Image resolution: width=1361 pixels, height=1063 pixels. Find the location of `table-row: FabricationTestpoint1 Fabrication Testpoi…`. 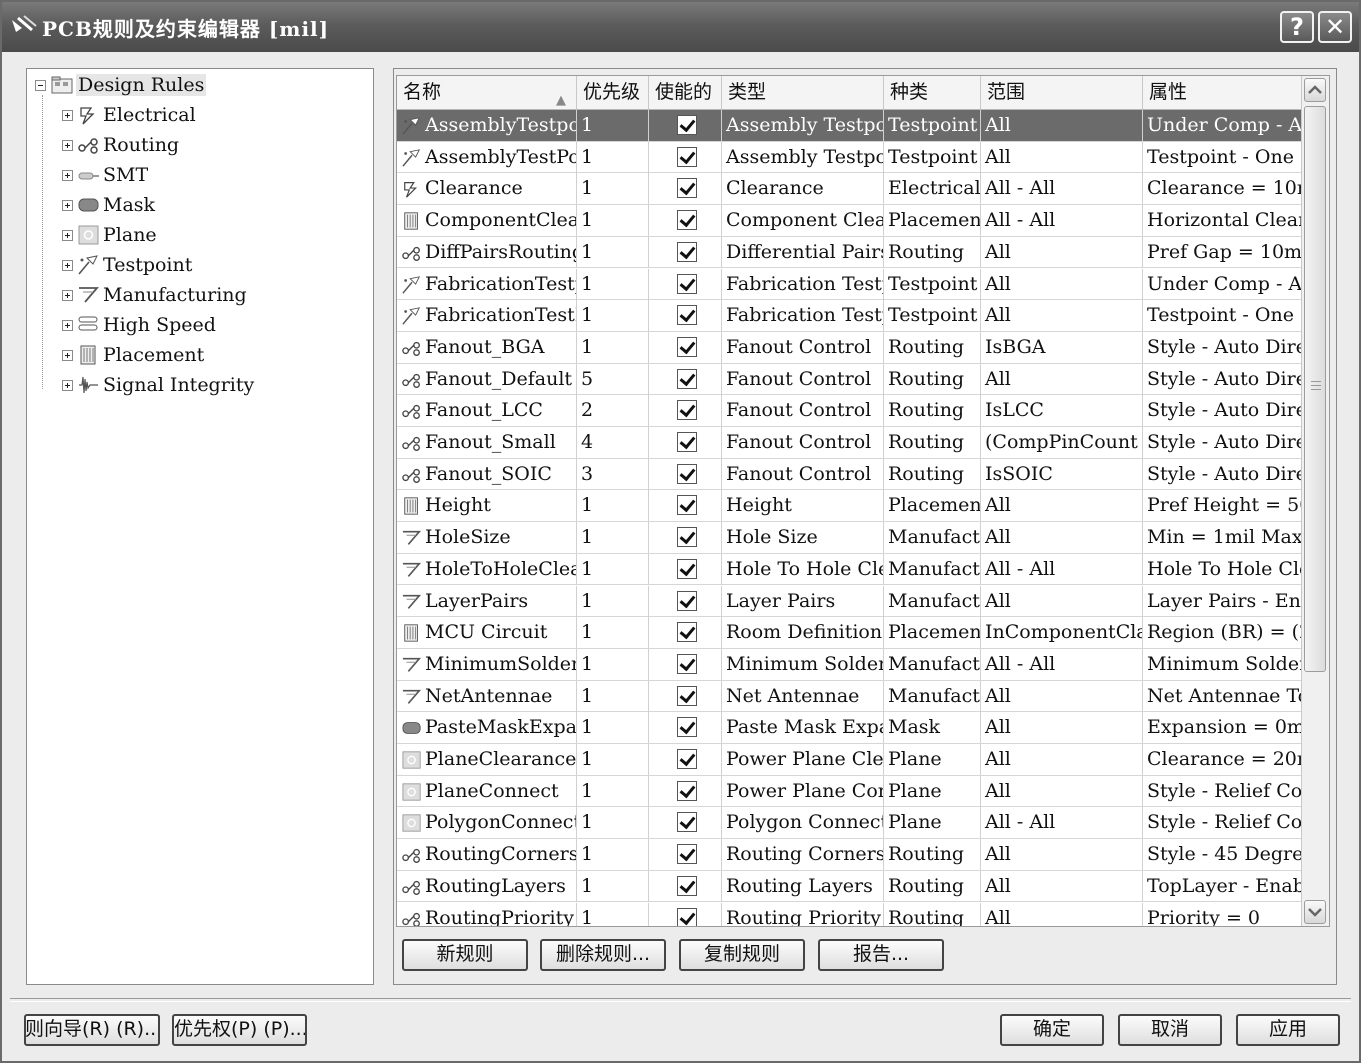

table-row: FabricationTestpoint1 Fabrication Testpoi… is located at coordinates (850, 284).